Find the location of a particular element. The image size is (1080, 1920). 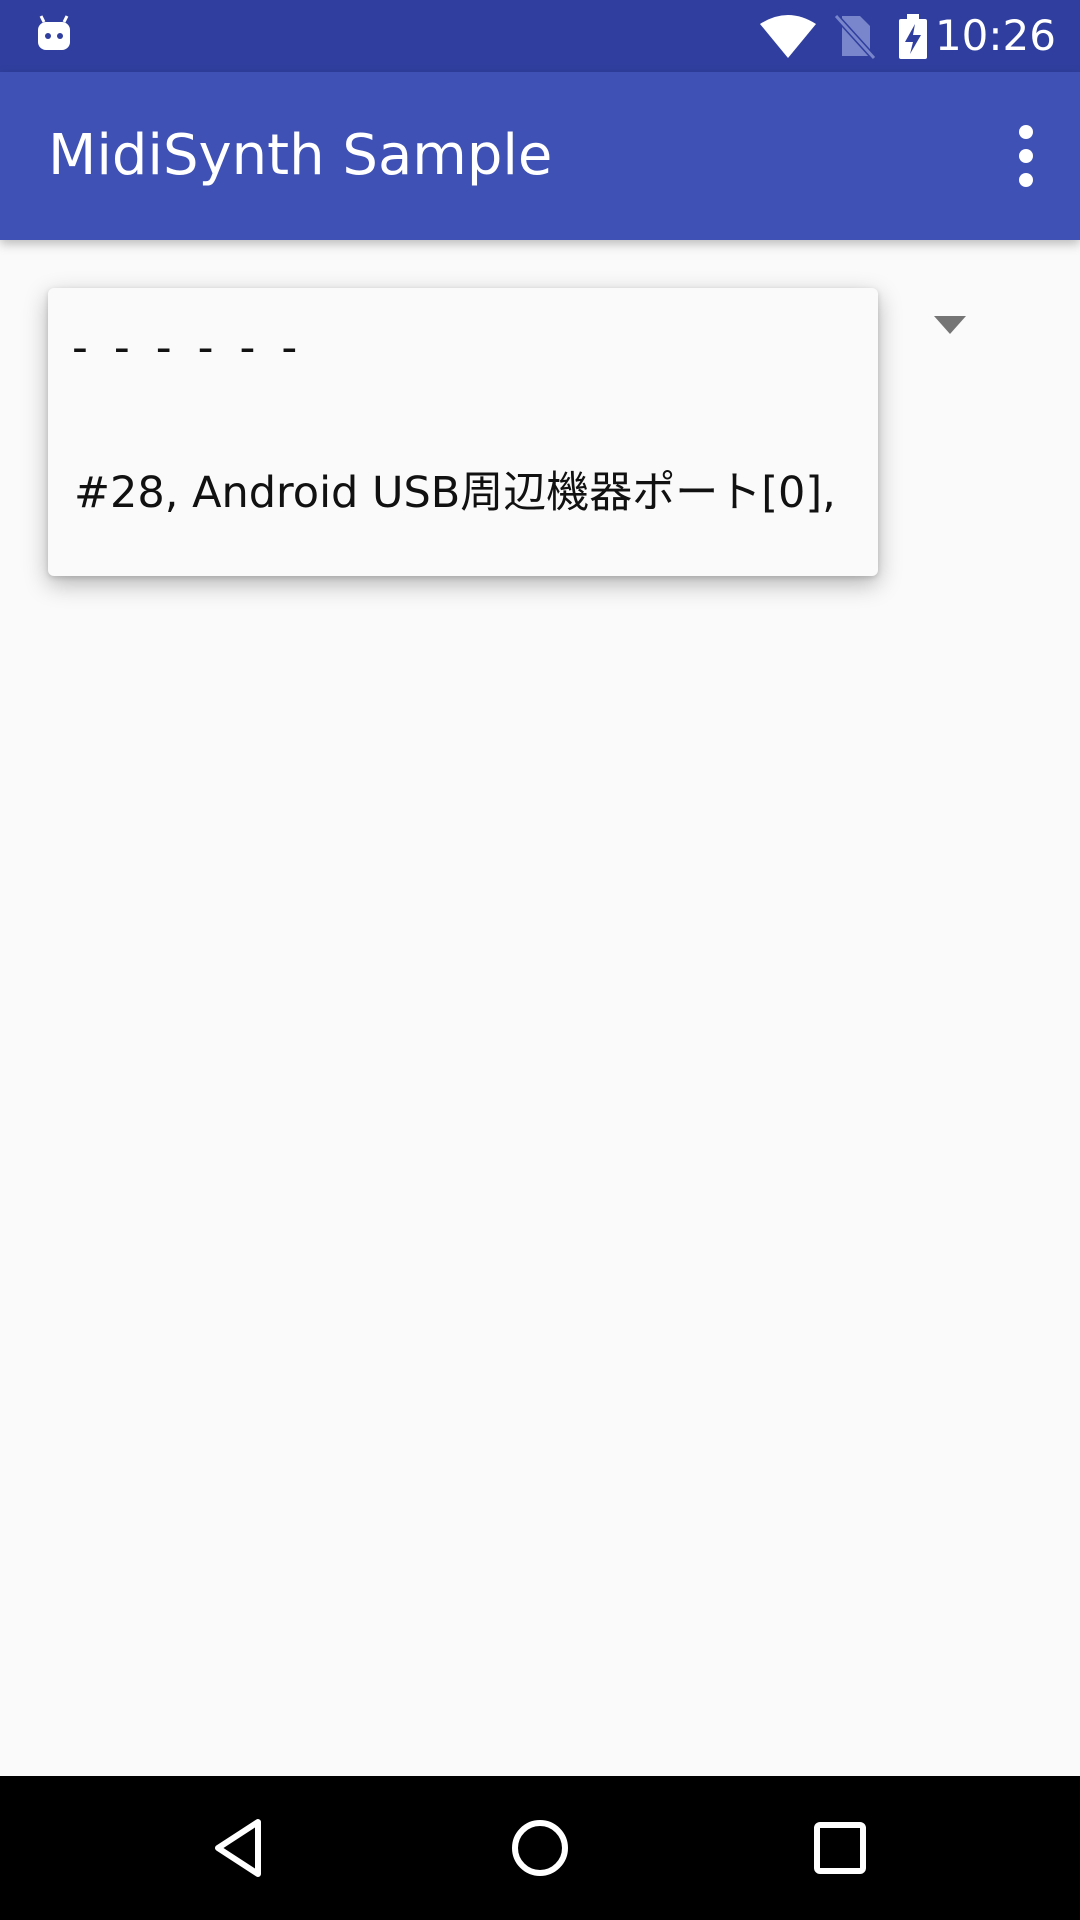

home-icon is located at coordinates (540, 1848).